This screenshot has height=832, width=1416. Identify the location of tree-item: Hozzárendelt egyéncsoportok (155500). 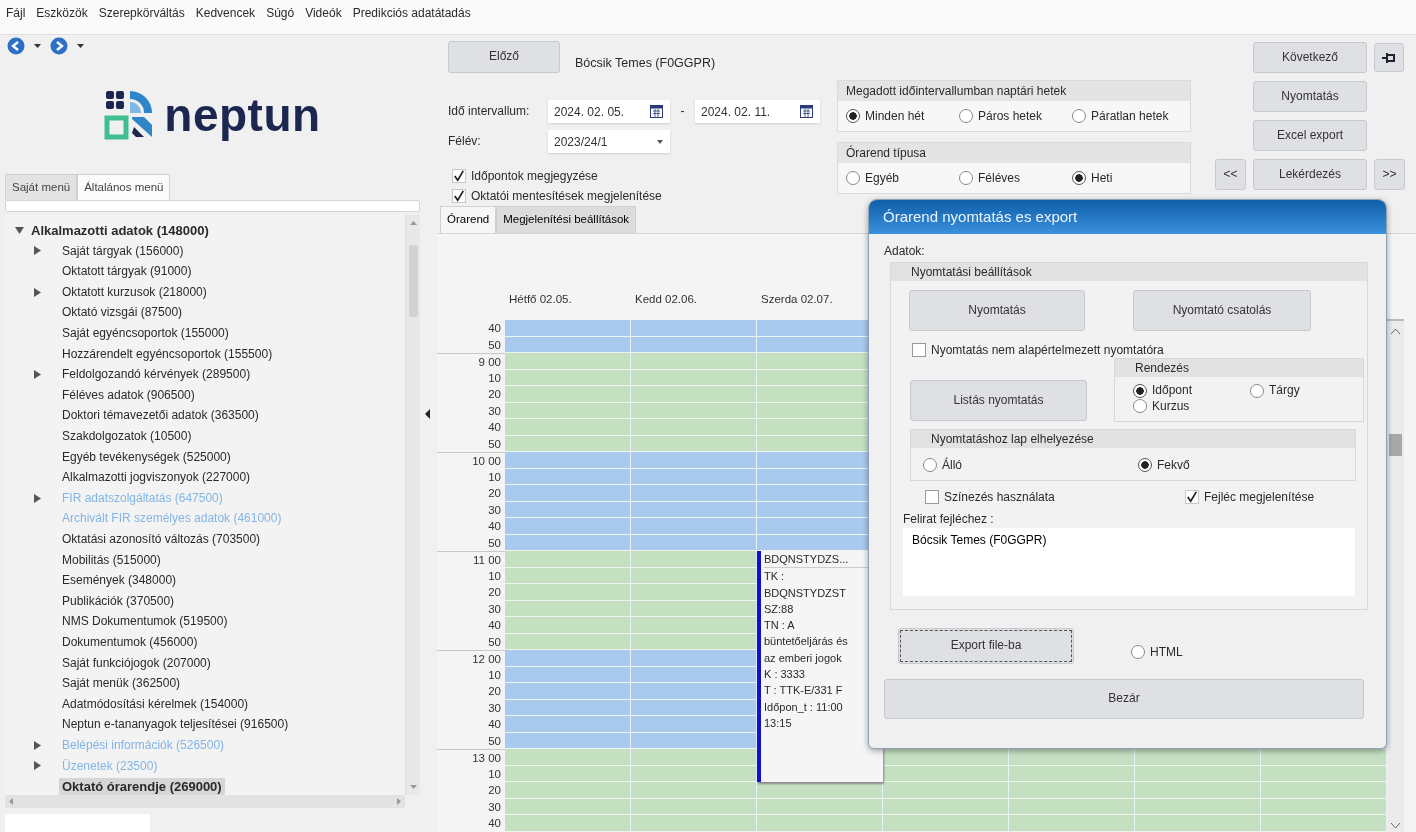
(167, 354).